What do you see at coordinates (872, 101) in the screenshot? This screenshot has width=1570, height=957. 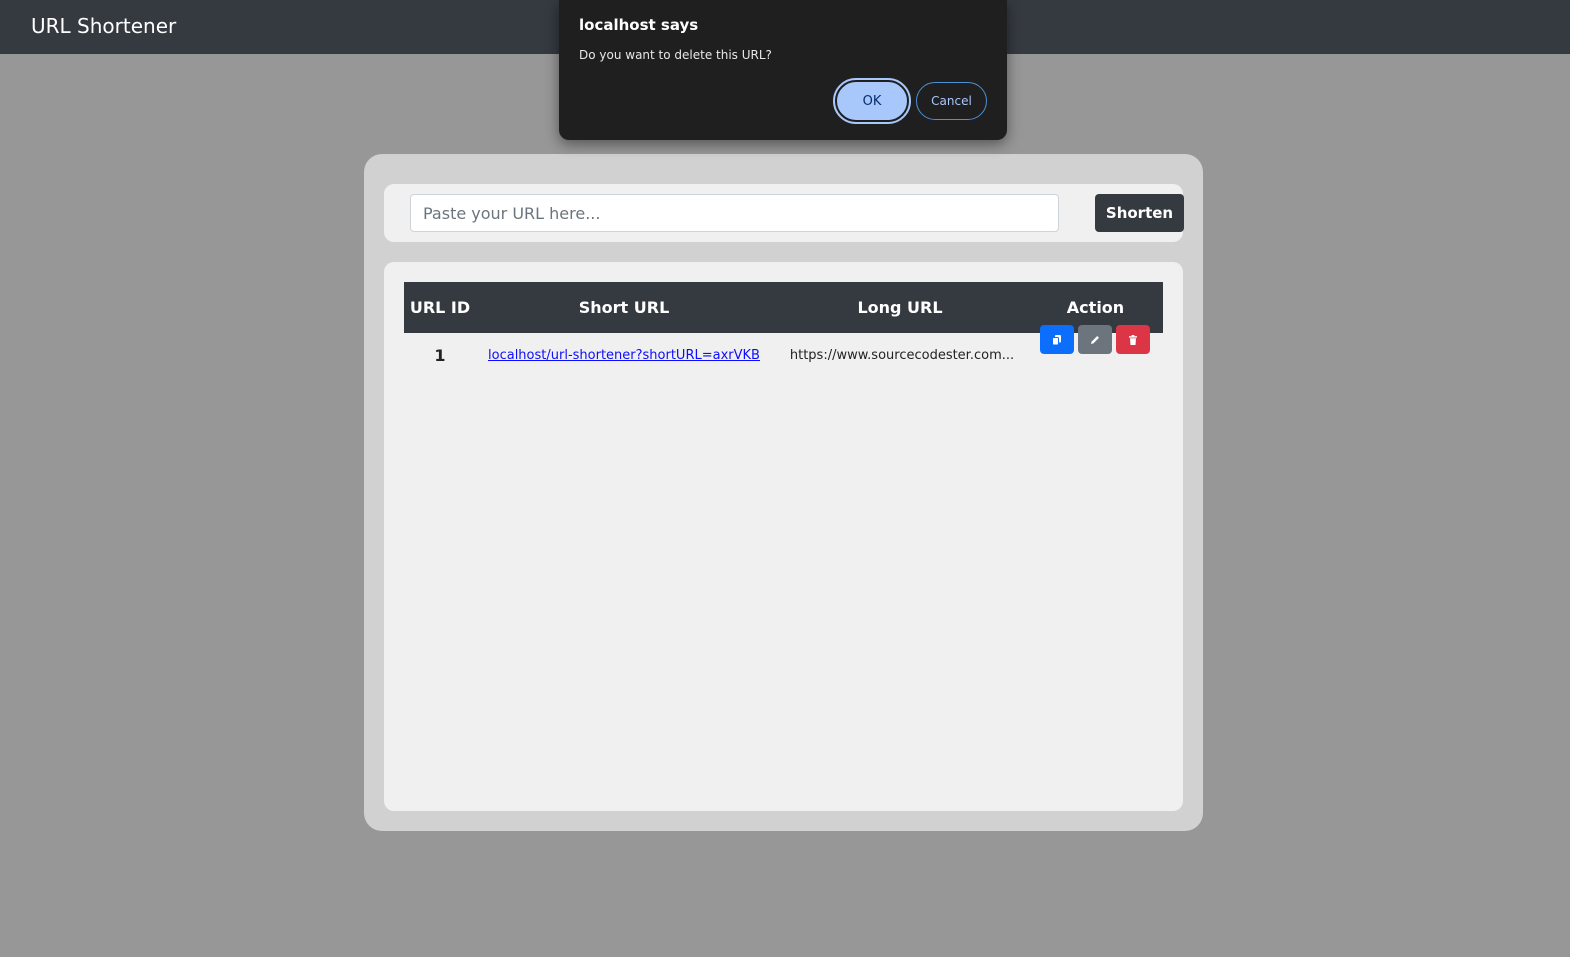 I see `dialog-ok-button: OK` at bounding box center [872, 101].